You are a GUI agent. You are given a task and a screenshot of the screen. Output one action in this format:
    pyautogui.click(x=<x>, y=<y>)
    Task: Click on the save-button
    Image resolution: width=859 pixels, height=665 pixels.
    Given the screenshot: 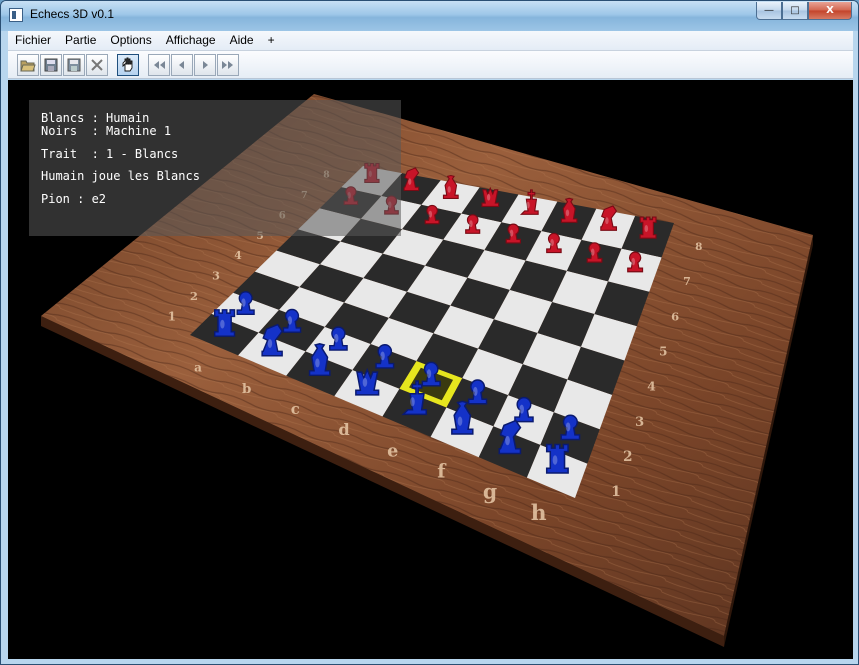 What is the action you would take?
    pyautogui.click(x=51, y=64)
    